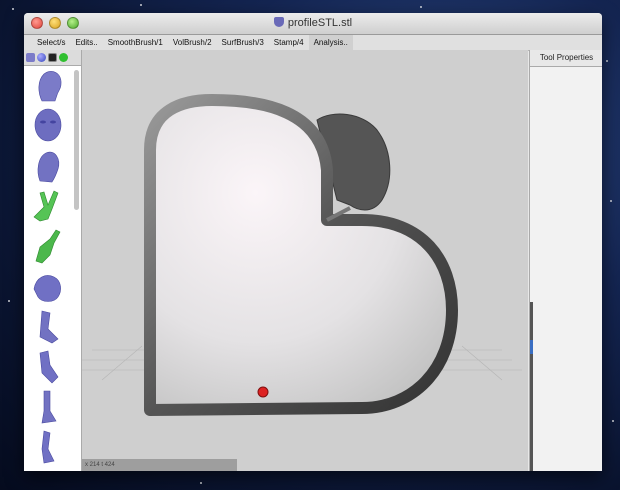 This screenshot has width=620, height=490. What do you see at coordinates (159, 465) in the screenshot?
I see `coordinate-status: x 214 t 424` at bounding box center [159, 465].